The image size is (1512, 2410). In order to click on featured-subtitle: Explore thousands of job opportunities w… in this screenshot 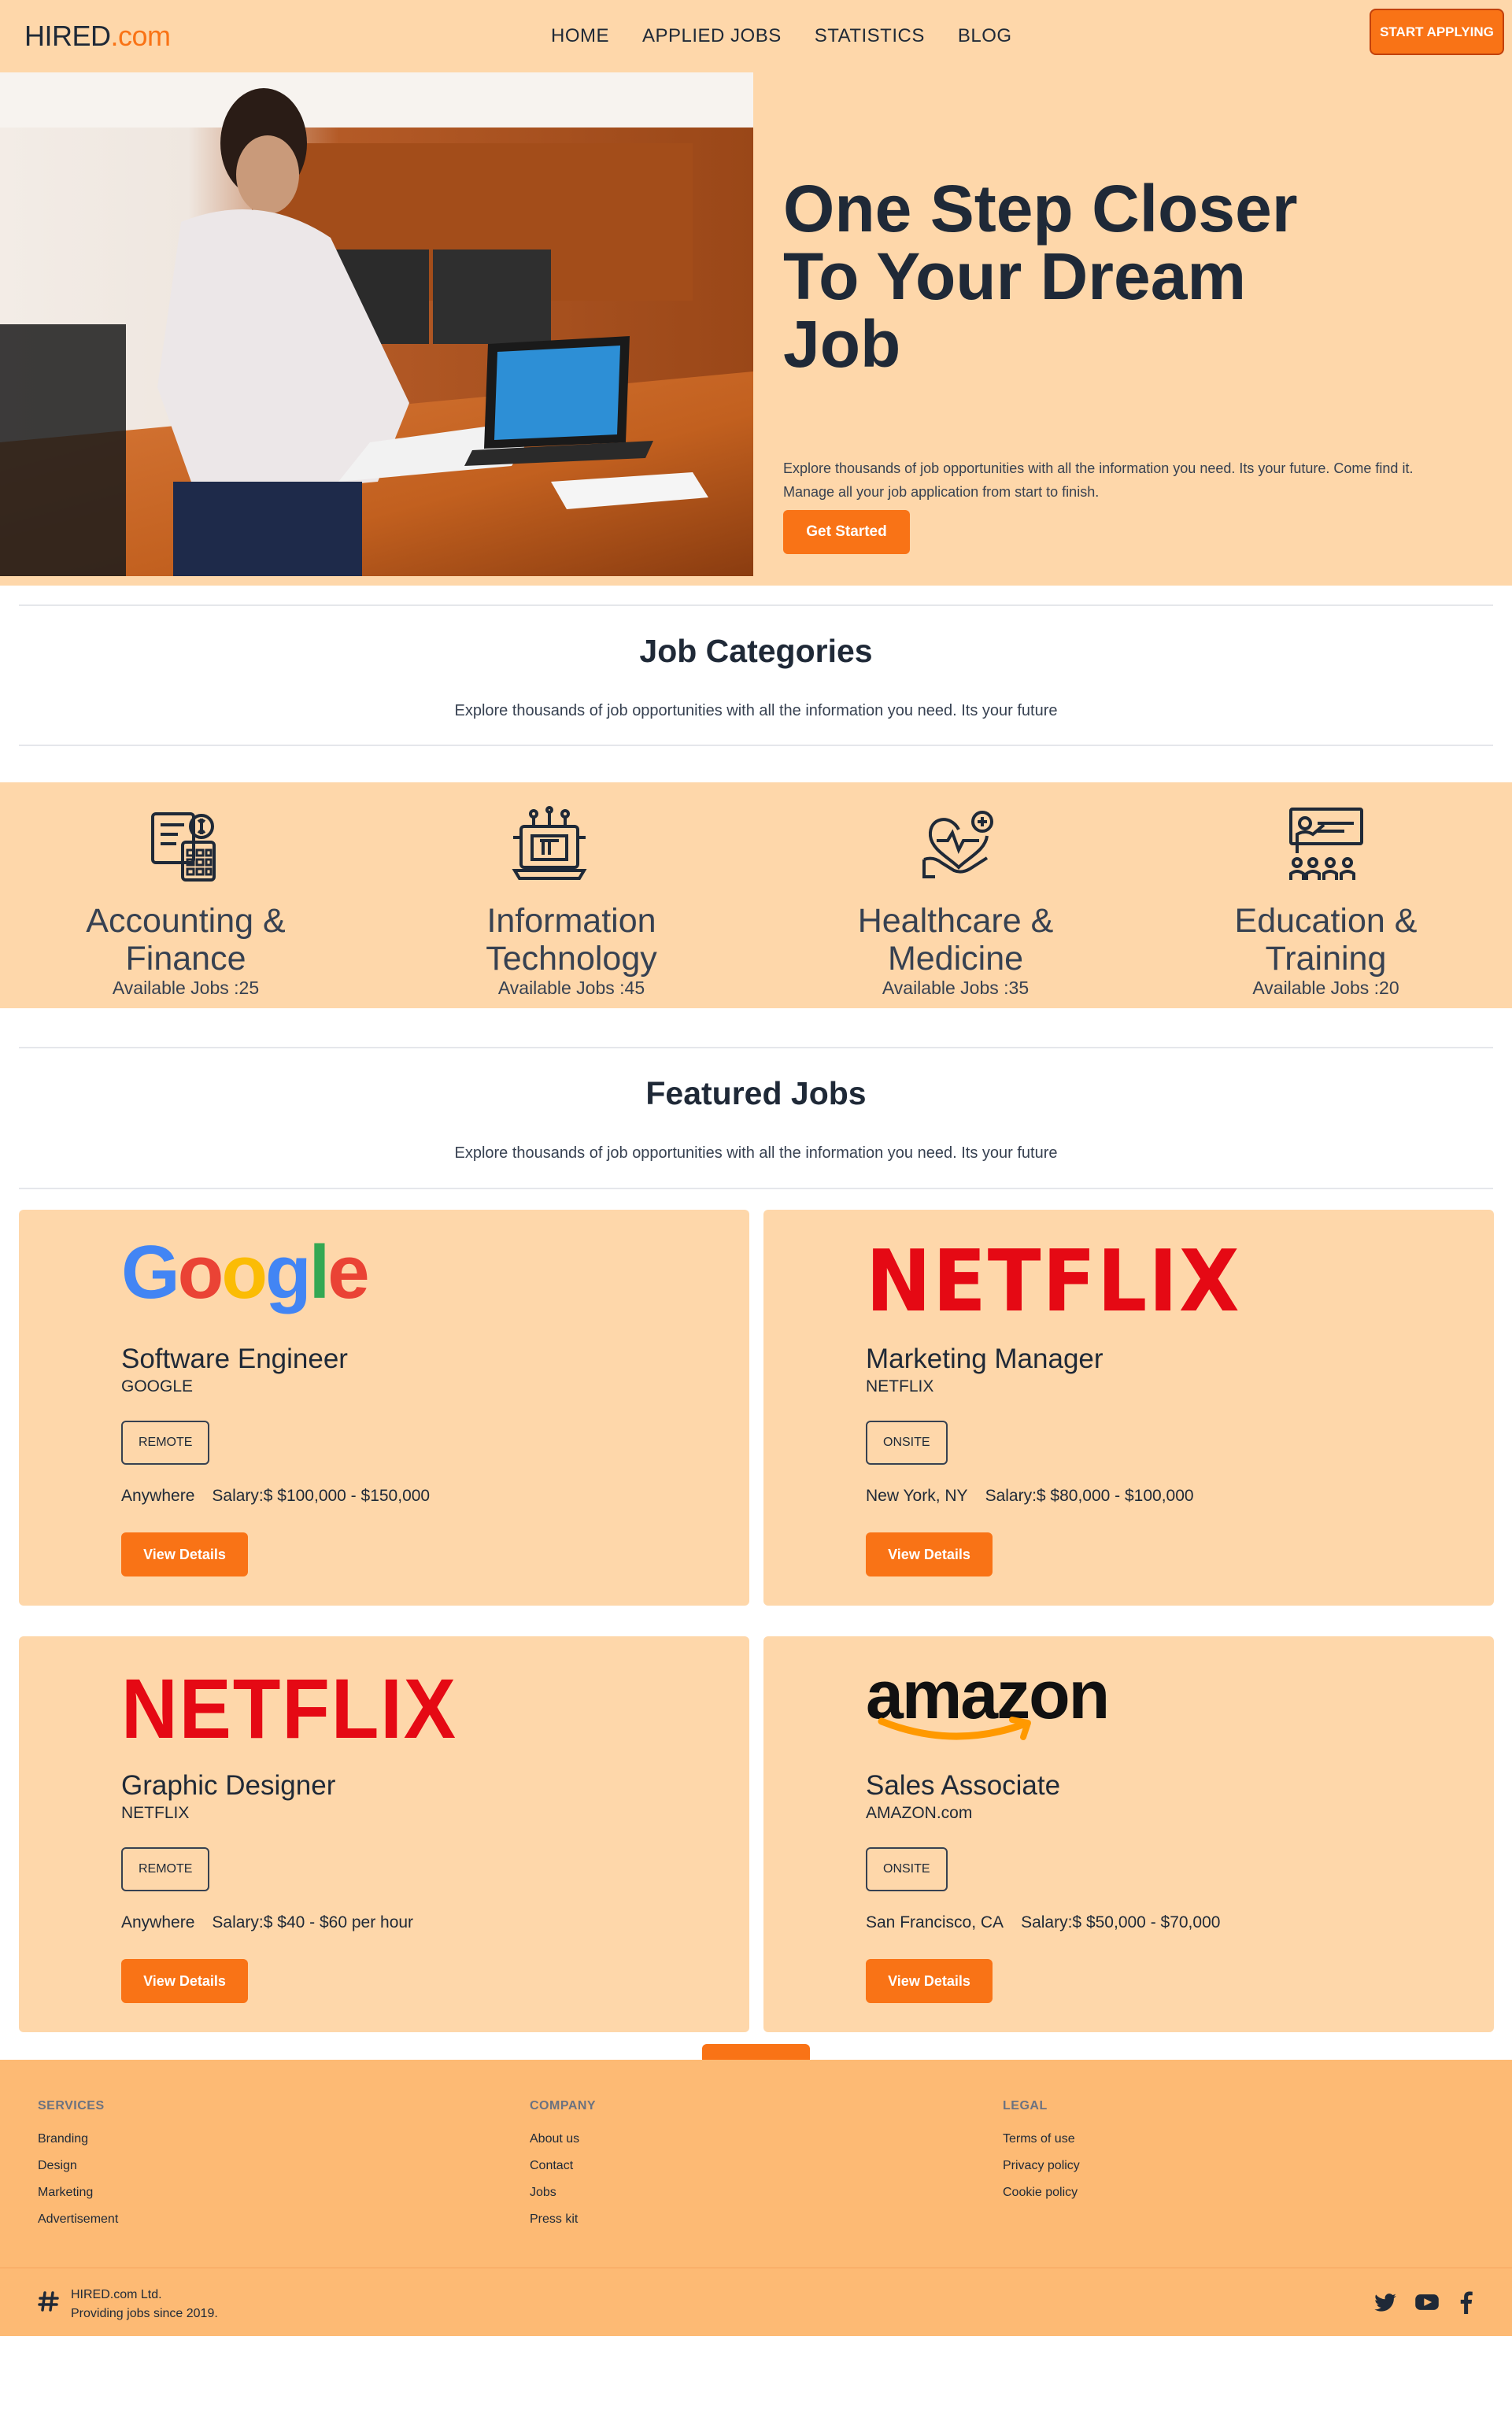, I will do `click(756, 1153)`.